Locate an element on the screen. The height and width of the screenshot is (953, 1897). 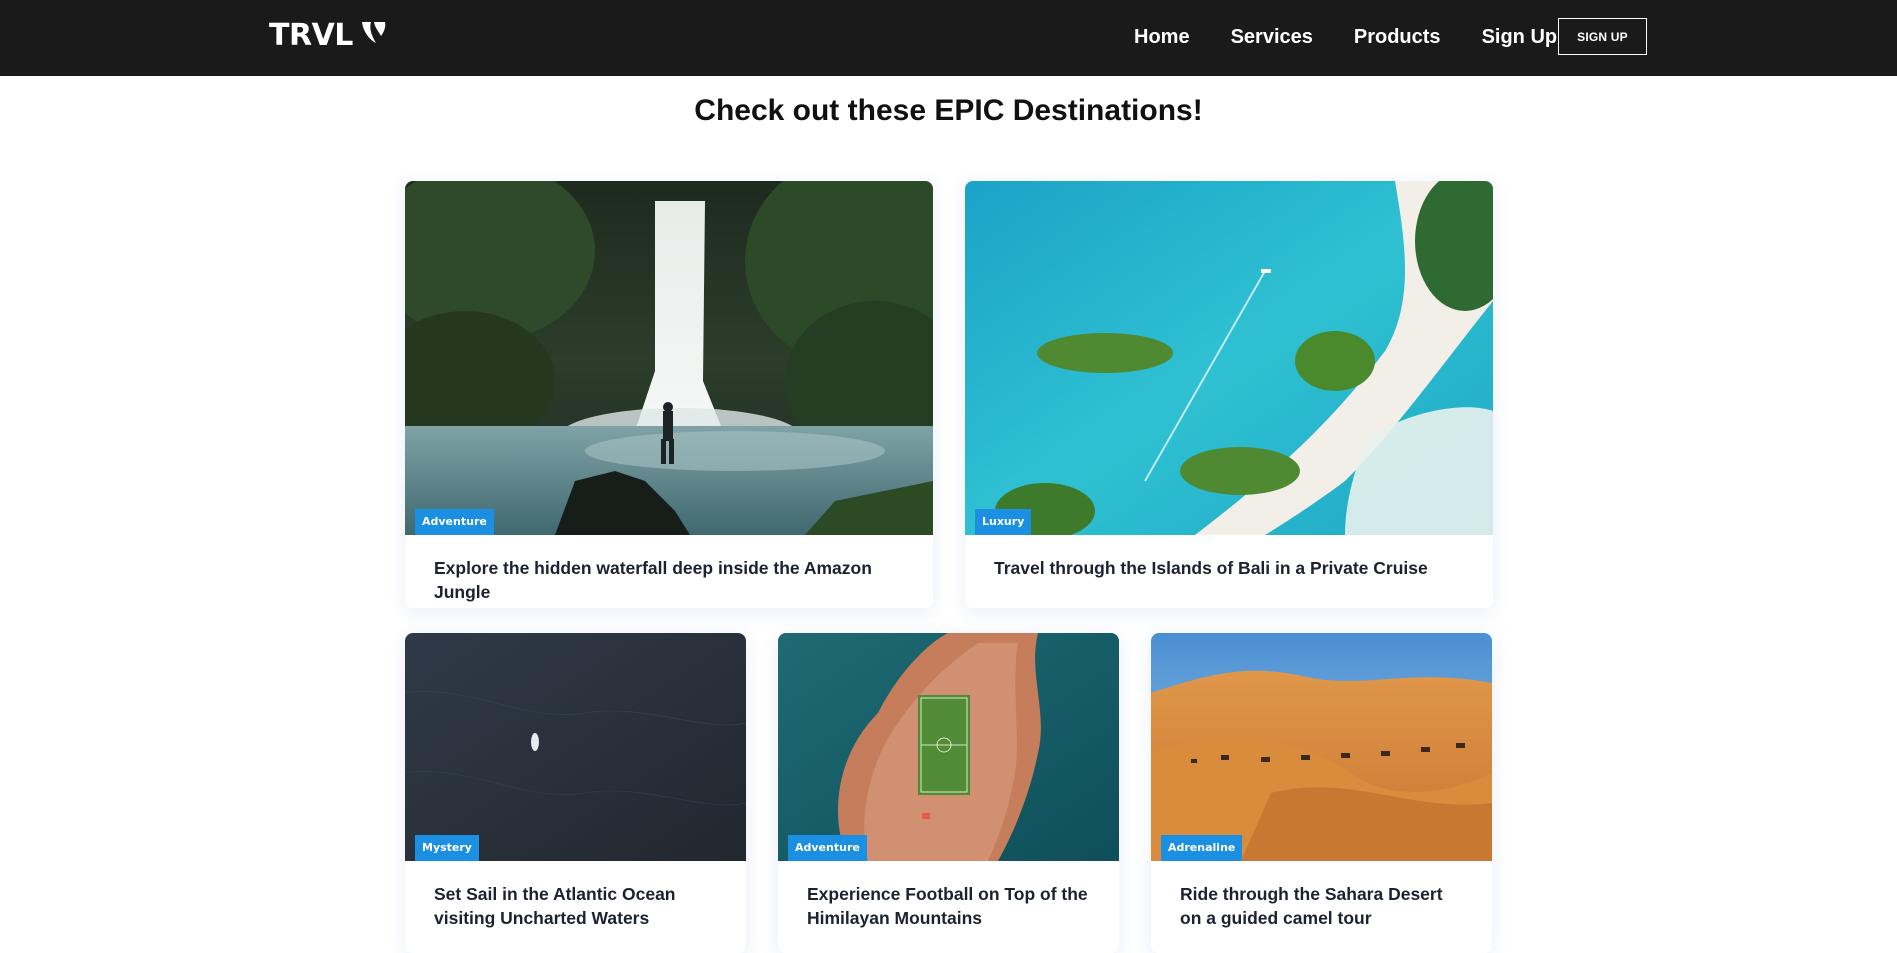
page-title: Check out these EPIC Destinations! is located at coordinates (948, 110).